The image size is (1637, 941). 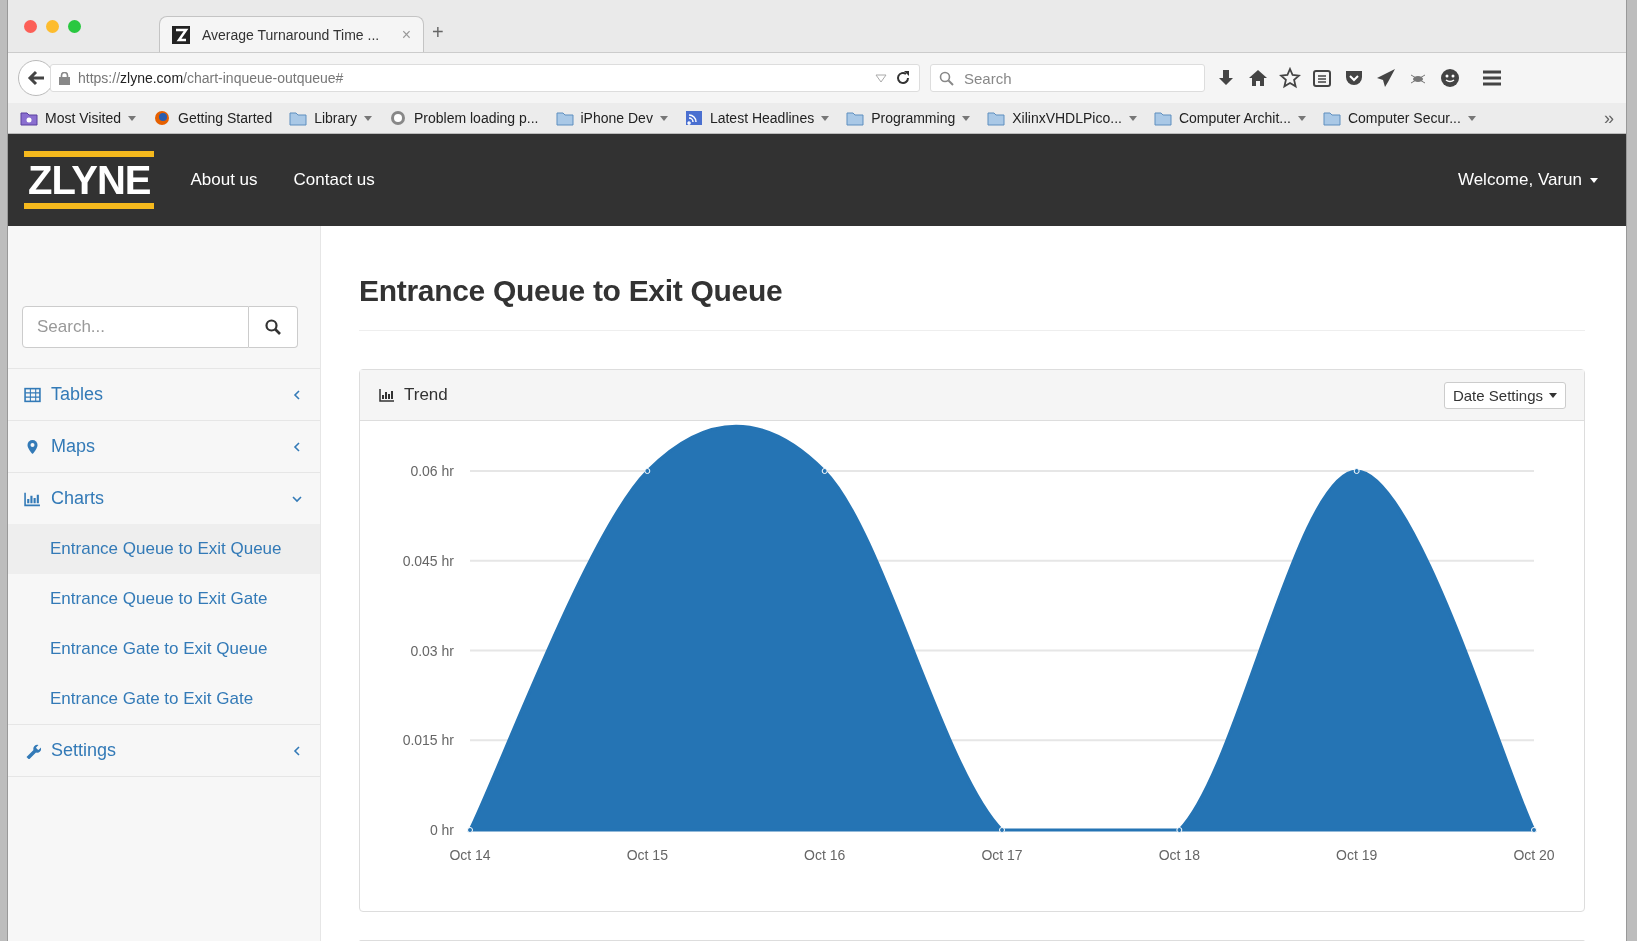 I want to click on chat-icon, so click(x=1450, y=78).